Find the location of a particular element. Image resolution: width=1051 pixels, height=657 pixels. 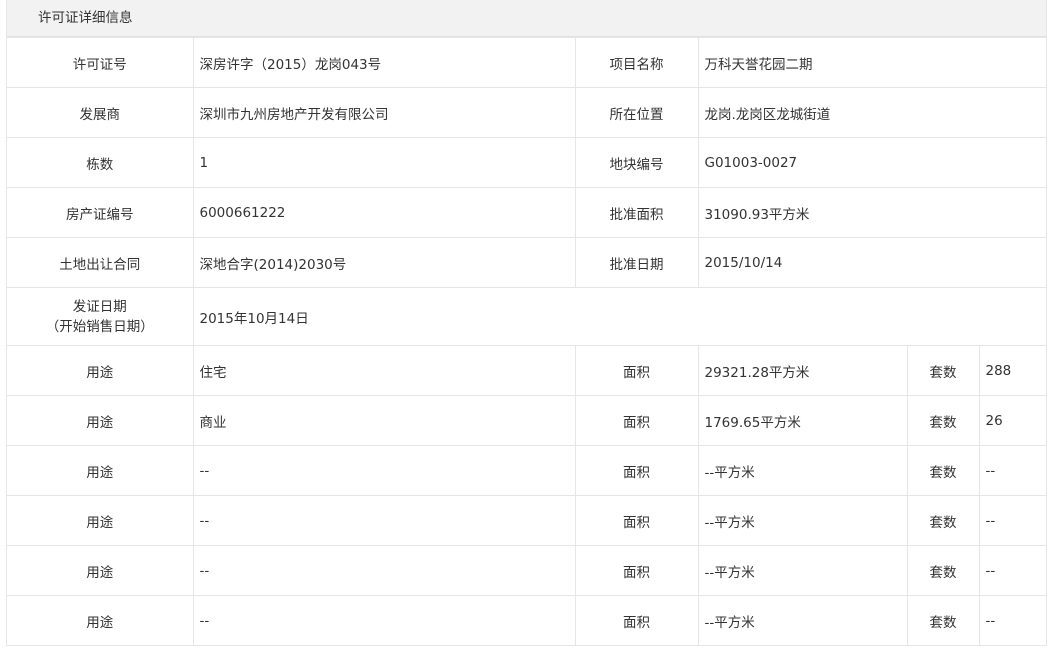

usage-row: 用途 商业 面积 1769.65平方米 套数 26 is located at coordinates (527, 420).